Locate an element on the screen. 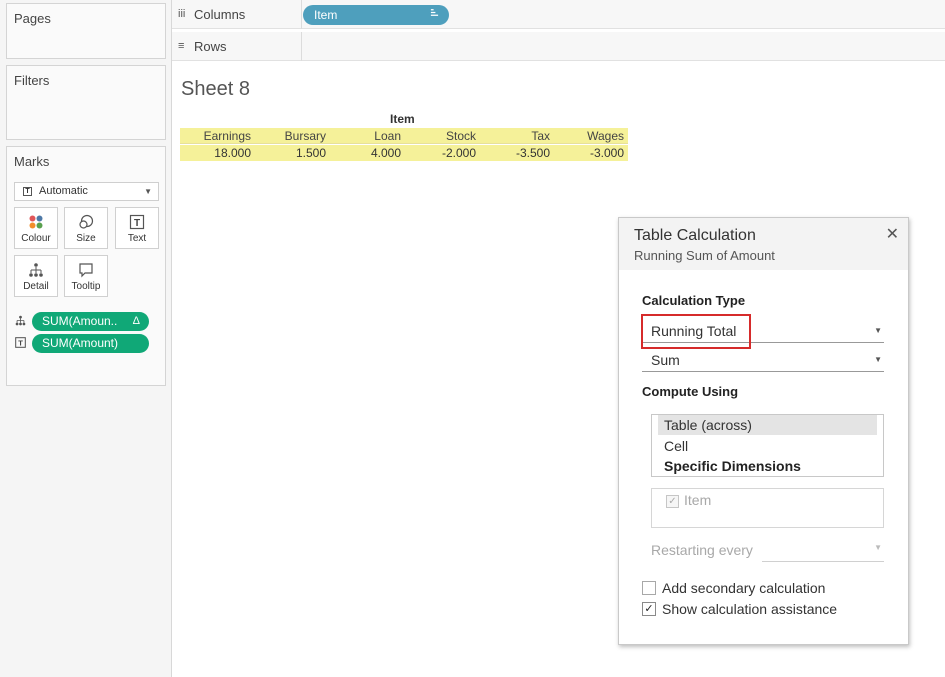 This screenshot has width=945, height=677. size-button: Size is located at coordinates (86, 228).